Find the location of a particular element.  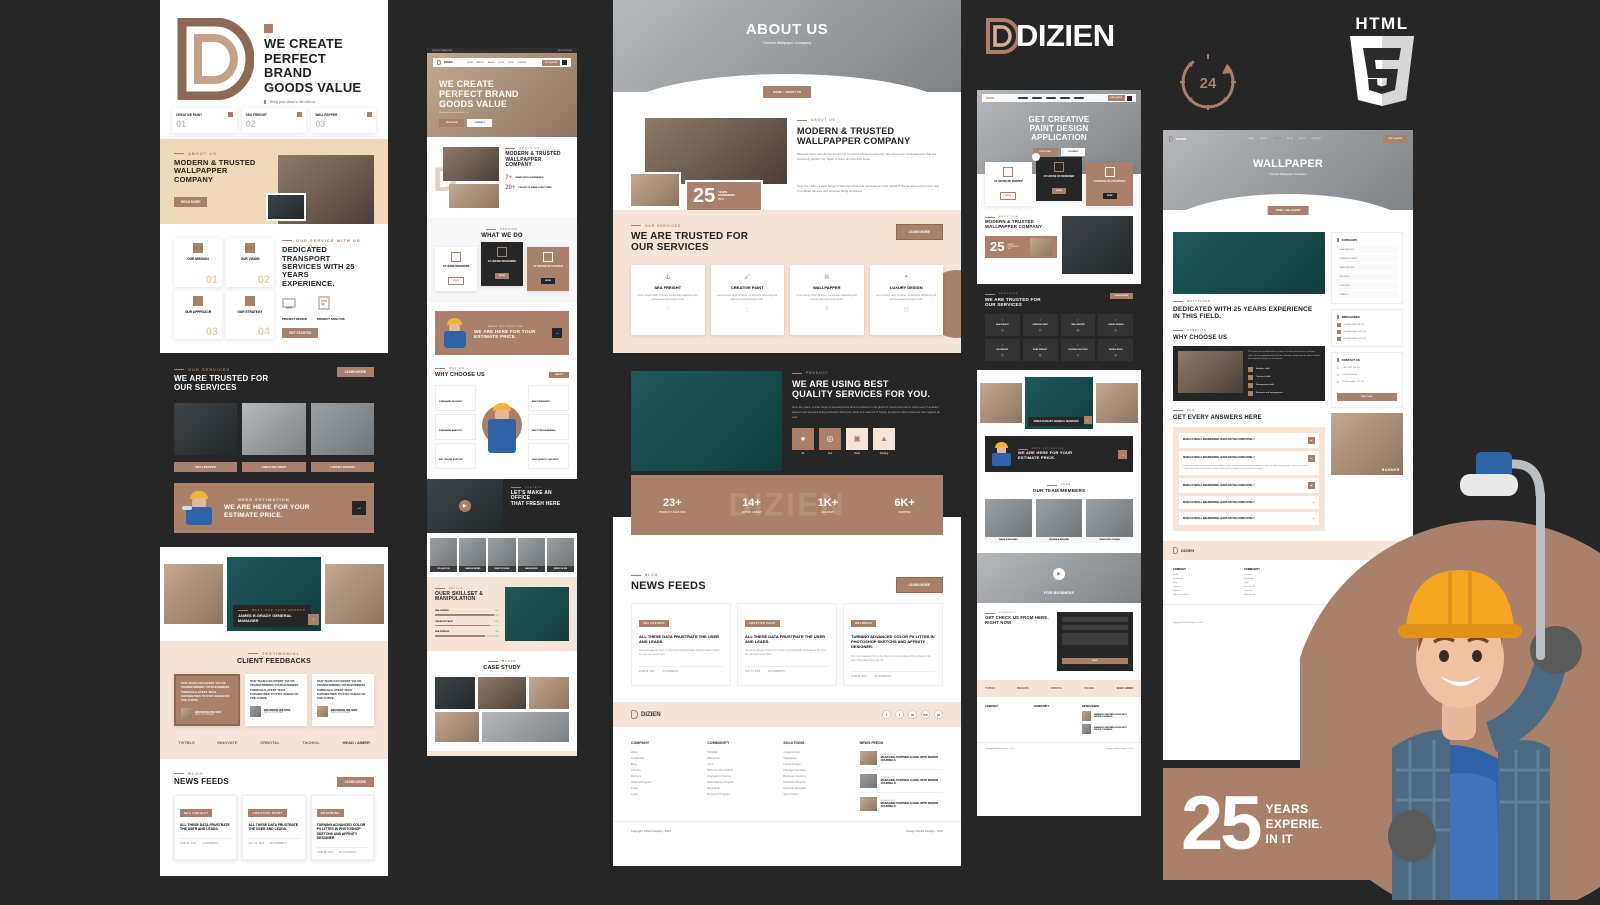

paint-team-card: DAVID A.WILLIAMS is located at coordinates (1008, 521).